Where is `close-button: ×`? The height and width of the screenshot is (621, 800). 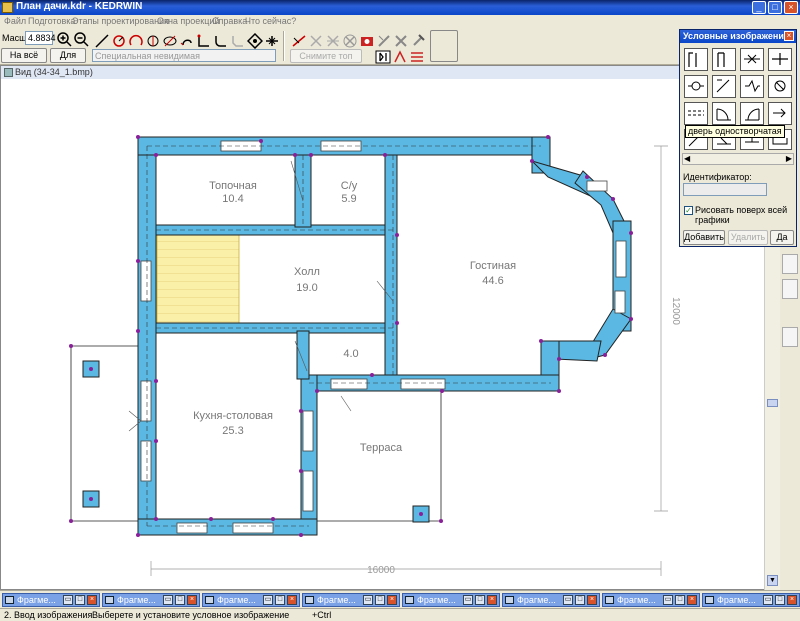 close-button: × is located at coordinates (791, 7).